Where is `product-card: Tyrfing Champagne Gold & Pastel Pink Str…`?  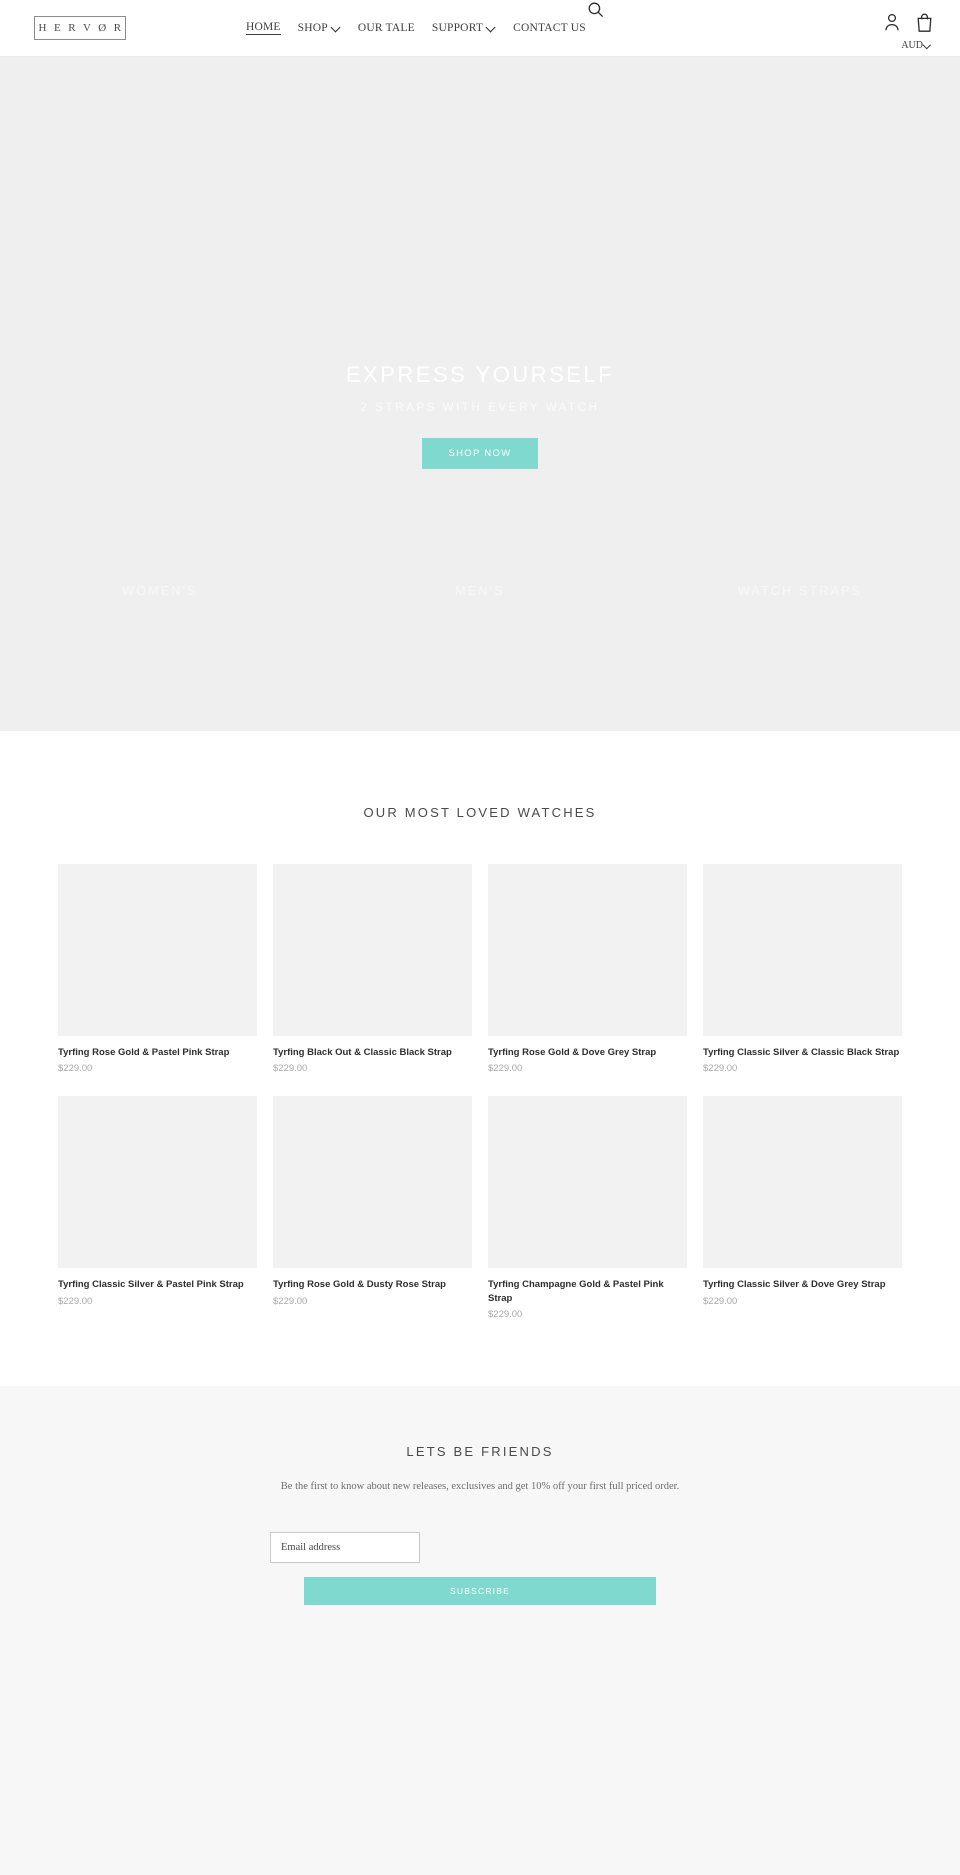
product-card: Tyrfing Champagne Gold & Pastel Pink Str… is located at coordinates (587, 1208).